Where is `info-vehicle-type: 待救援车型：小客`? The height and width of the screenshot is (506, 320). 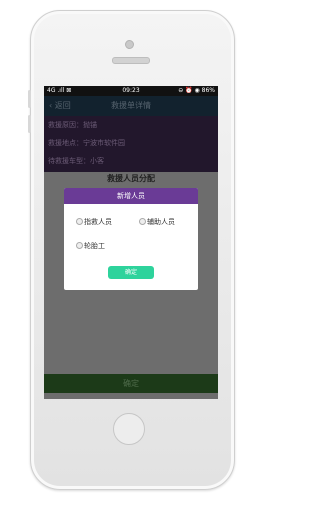 info-vehicle-type: 待救援车型：小客 is located at coordinates (76, 161).